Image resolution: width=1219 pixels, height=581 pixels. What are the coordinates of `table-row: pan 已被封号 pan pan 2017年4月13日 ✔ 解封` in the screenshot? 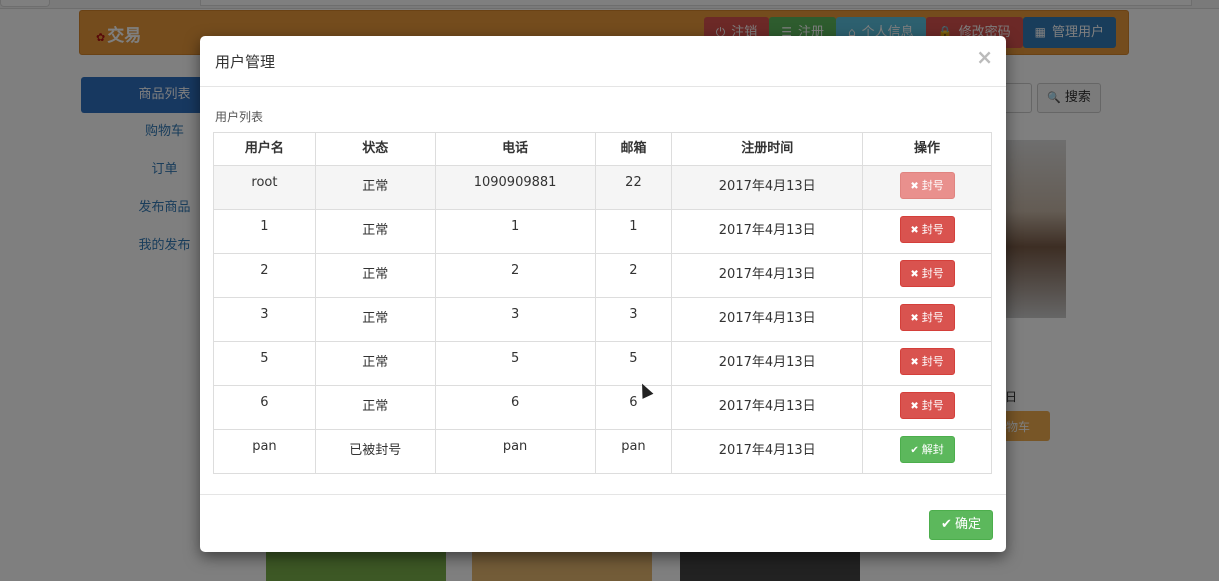 It's located at (602, 451).